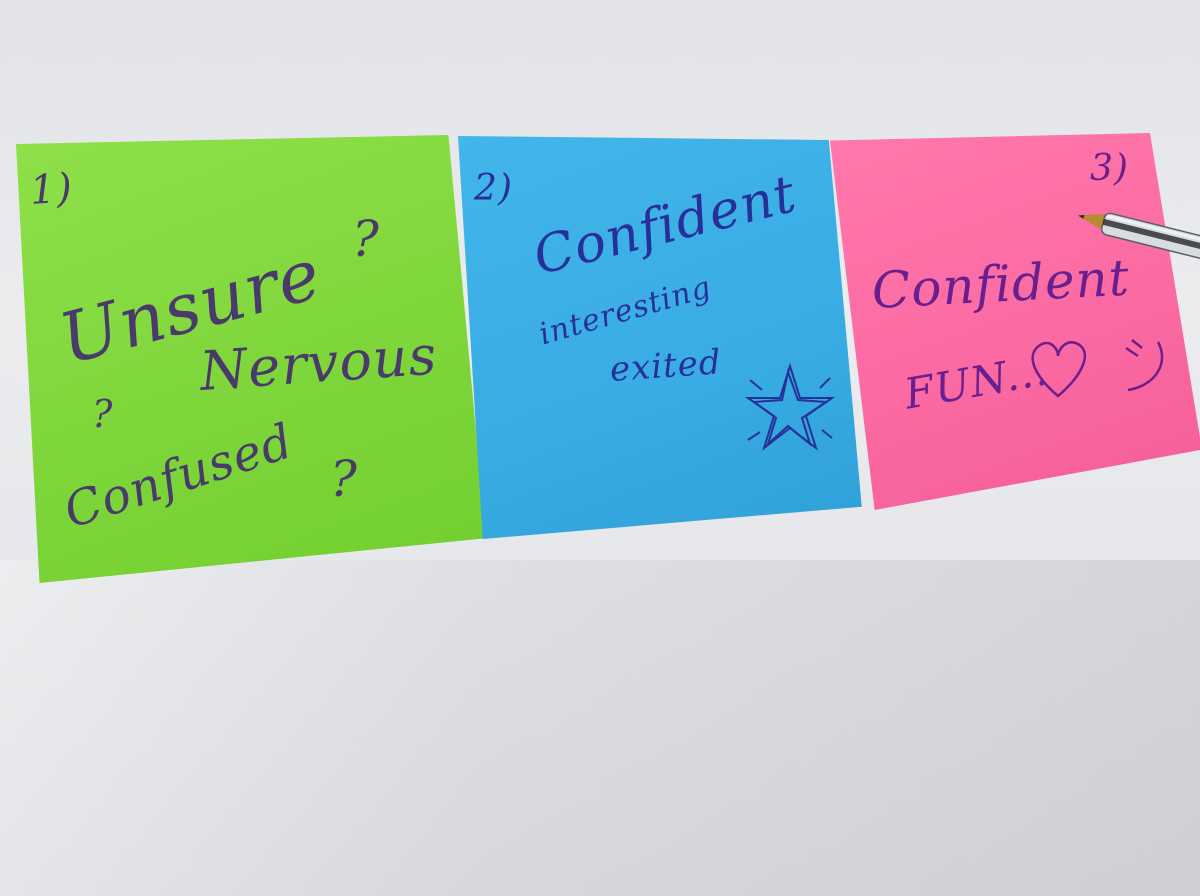 The height and width of the screenshot is (896, 1200). I want to click on pen-icon, so click(1139, 236).